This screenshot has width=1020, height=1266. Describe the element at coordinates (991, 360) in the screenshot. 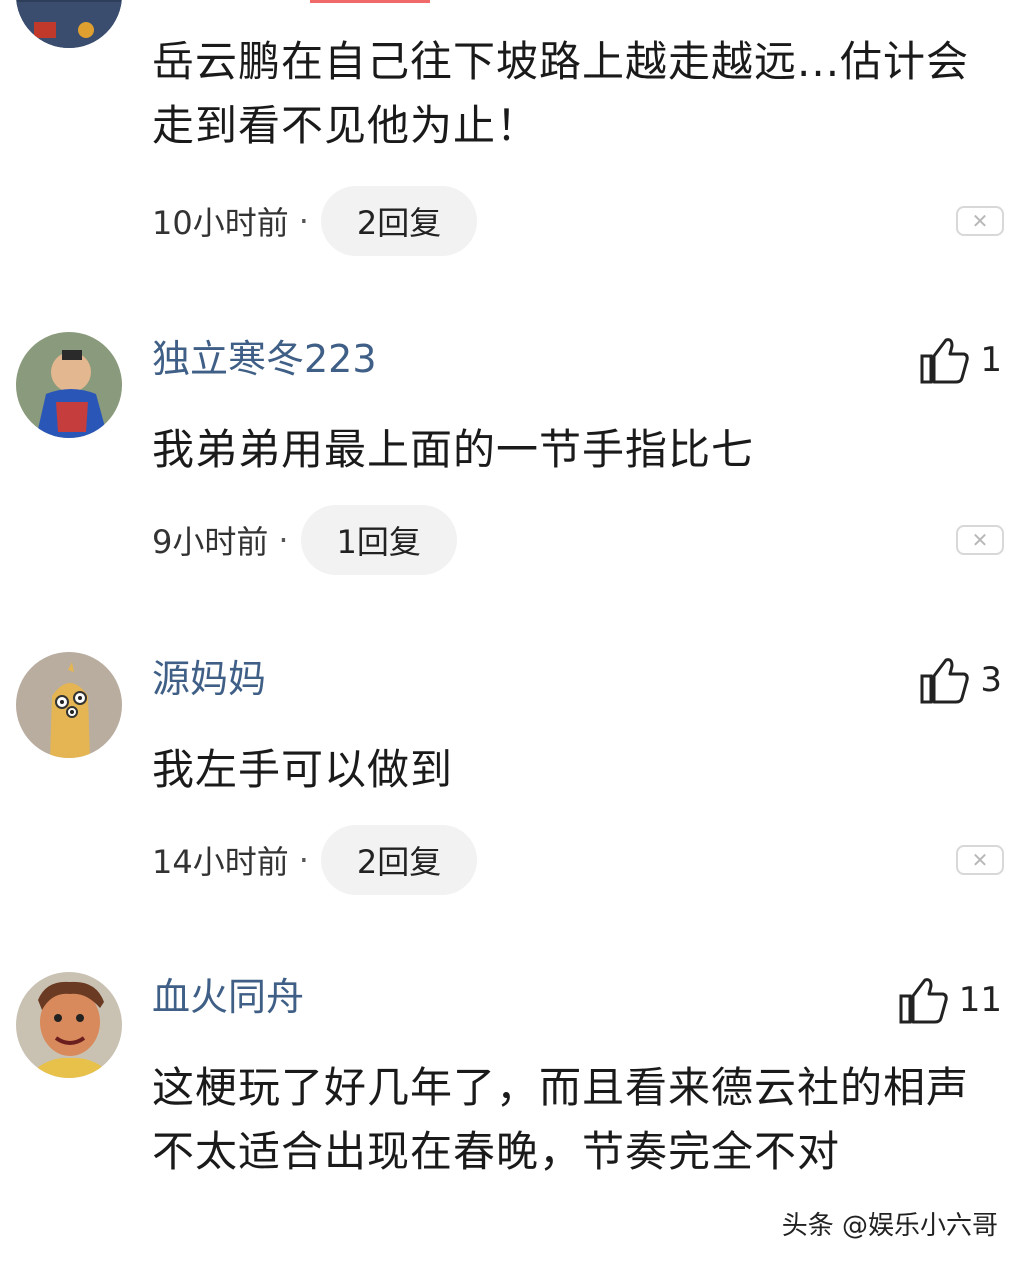

I see `like-count: 1` at that location.